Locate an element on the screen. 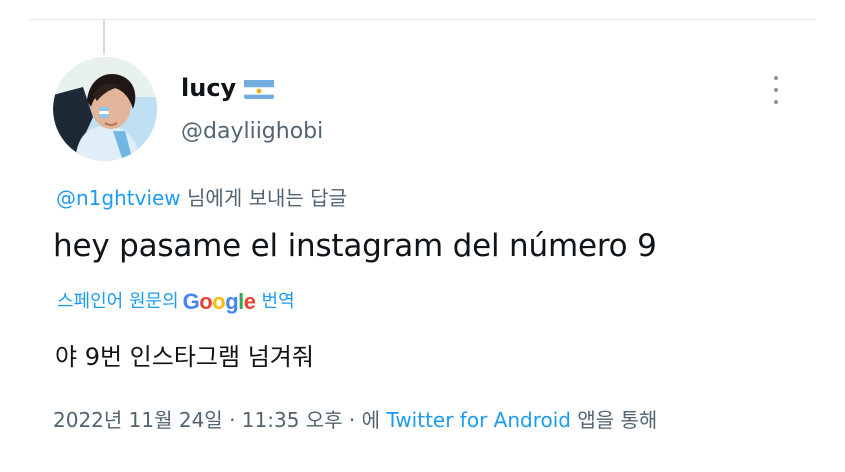 This screenshot has width=845, height=472. google-logo: Google is located at coordinates (219, 301).